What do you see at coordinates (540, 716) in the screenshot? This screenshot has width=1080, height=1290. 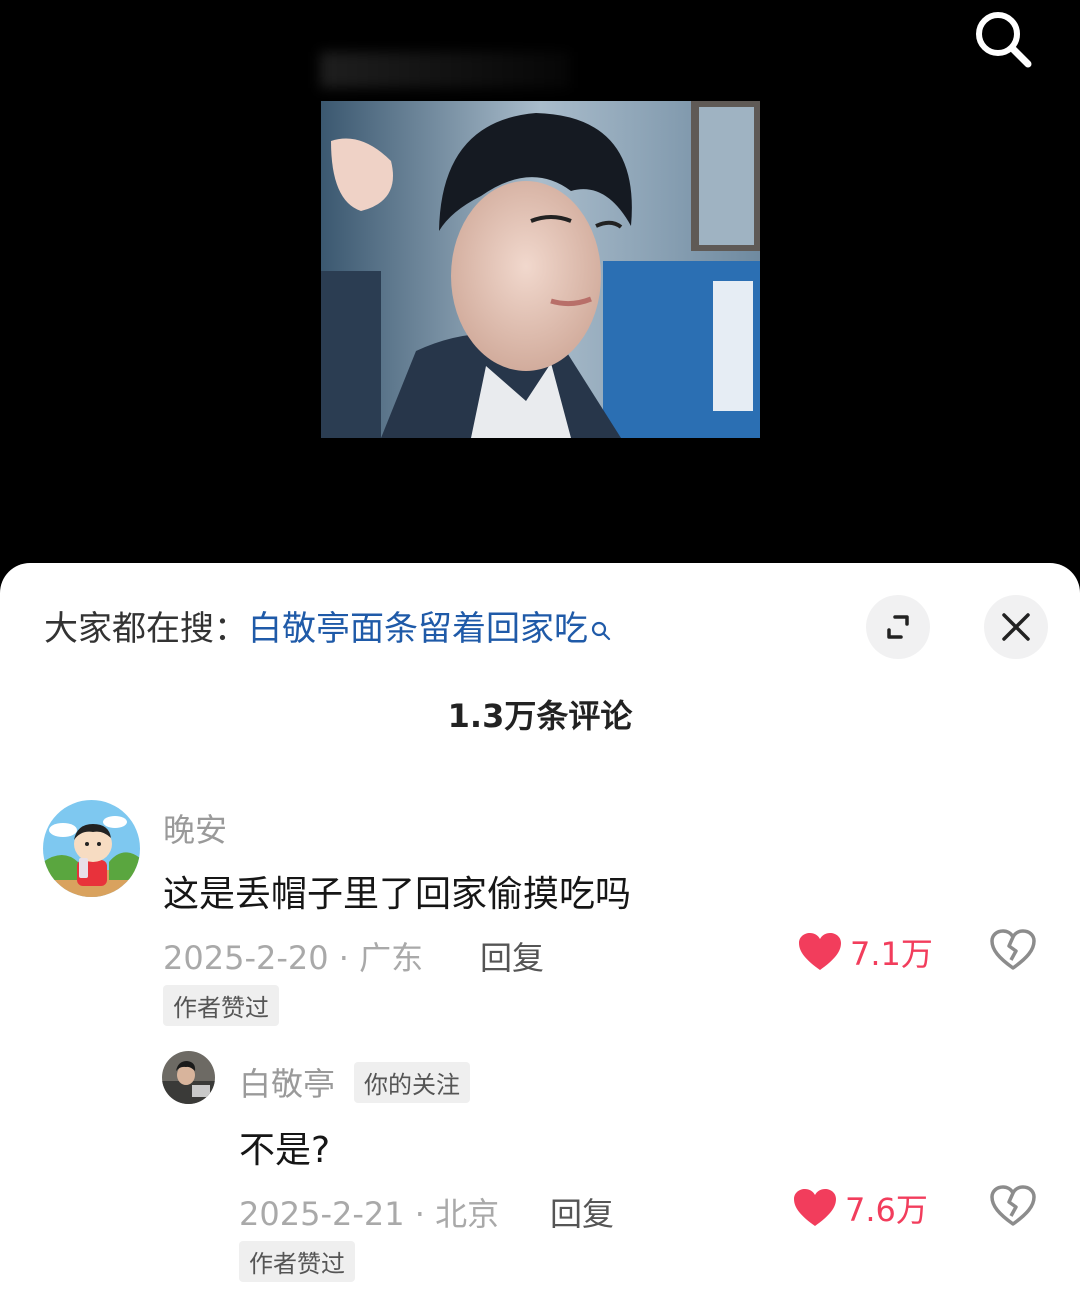 I see `comment-count-title: 1.3万条评论` at bounding box center [540, 716].